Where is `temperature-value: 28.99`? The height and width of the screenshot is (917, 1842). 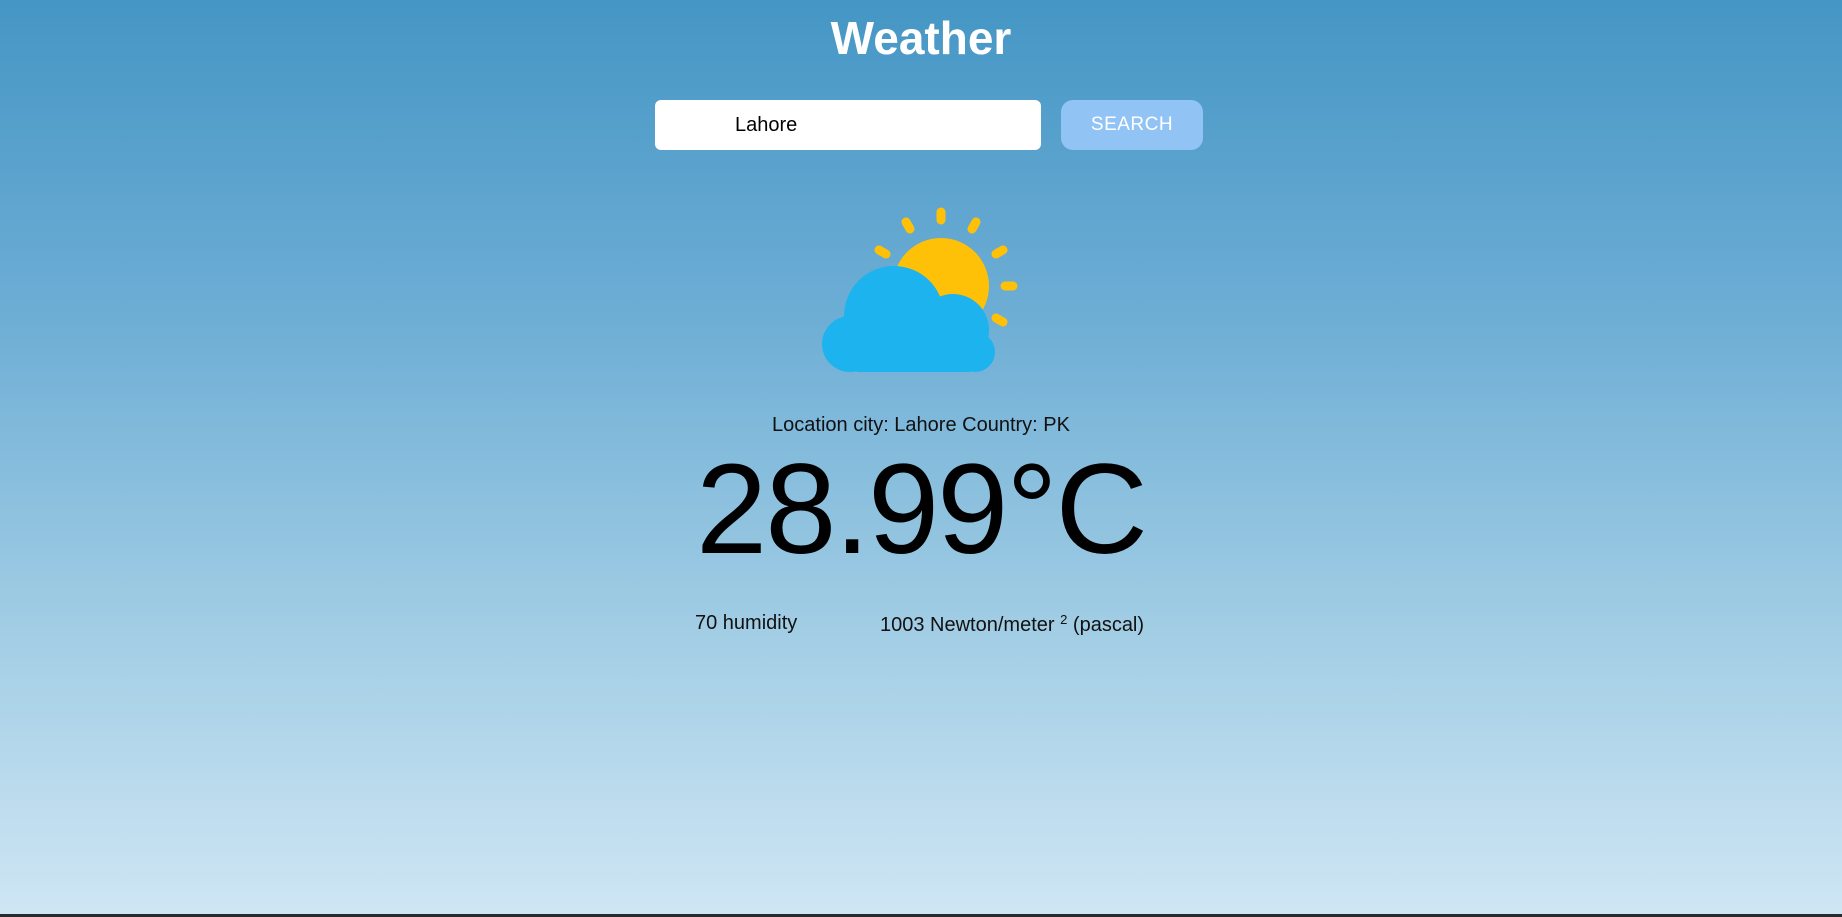
temperature-value: 28.99 is located at coordinates (852, 509).